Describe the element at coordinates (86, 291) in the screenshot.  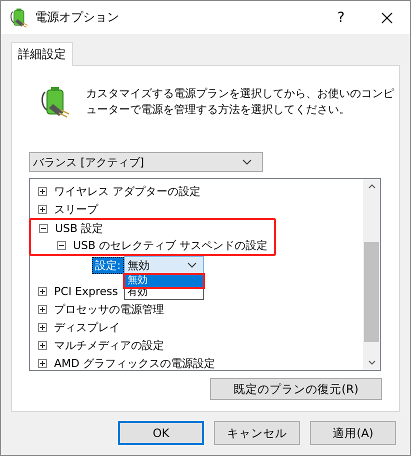
I see `tree-item: PCI Express` at that location.